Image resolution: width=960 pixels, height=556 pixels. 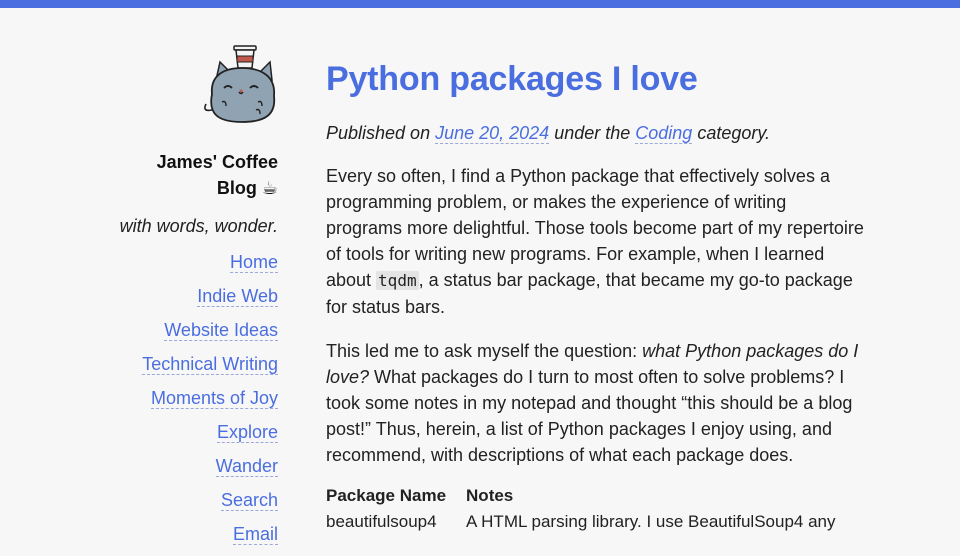 What do you see at coordinates (189, 466) in the screenshot?
I see `nav-link-wander: Wander` at bounding box center [189, 466].